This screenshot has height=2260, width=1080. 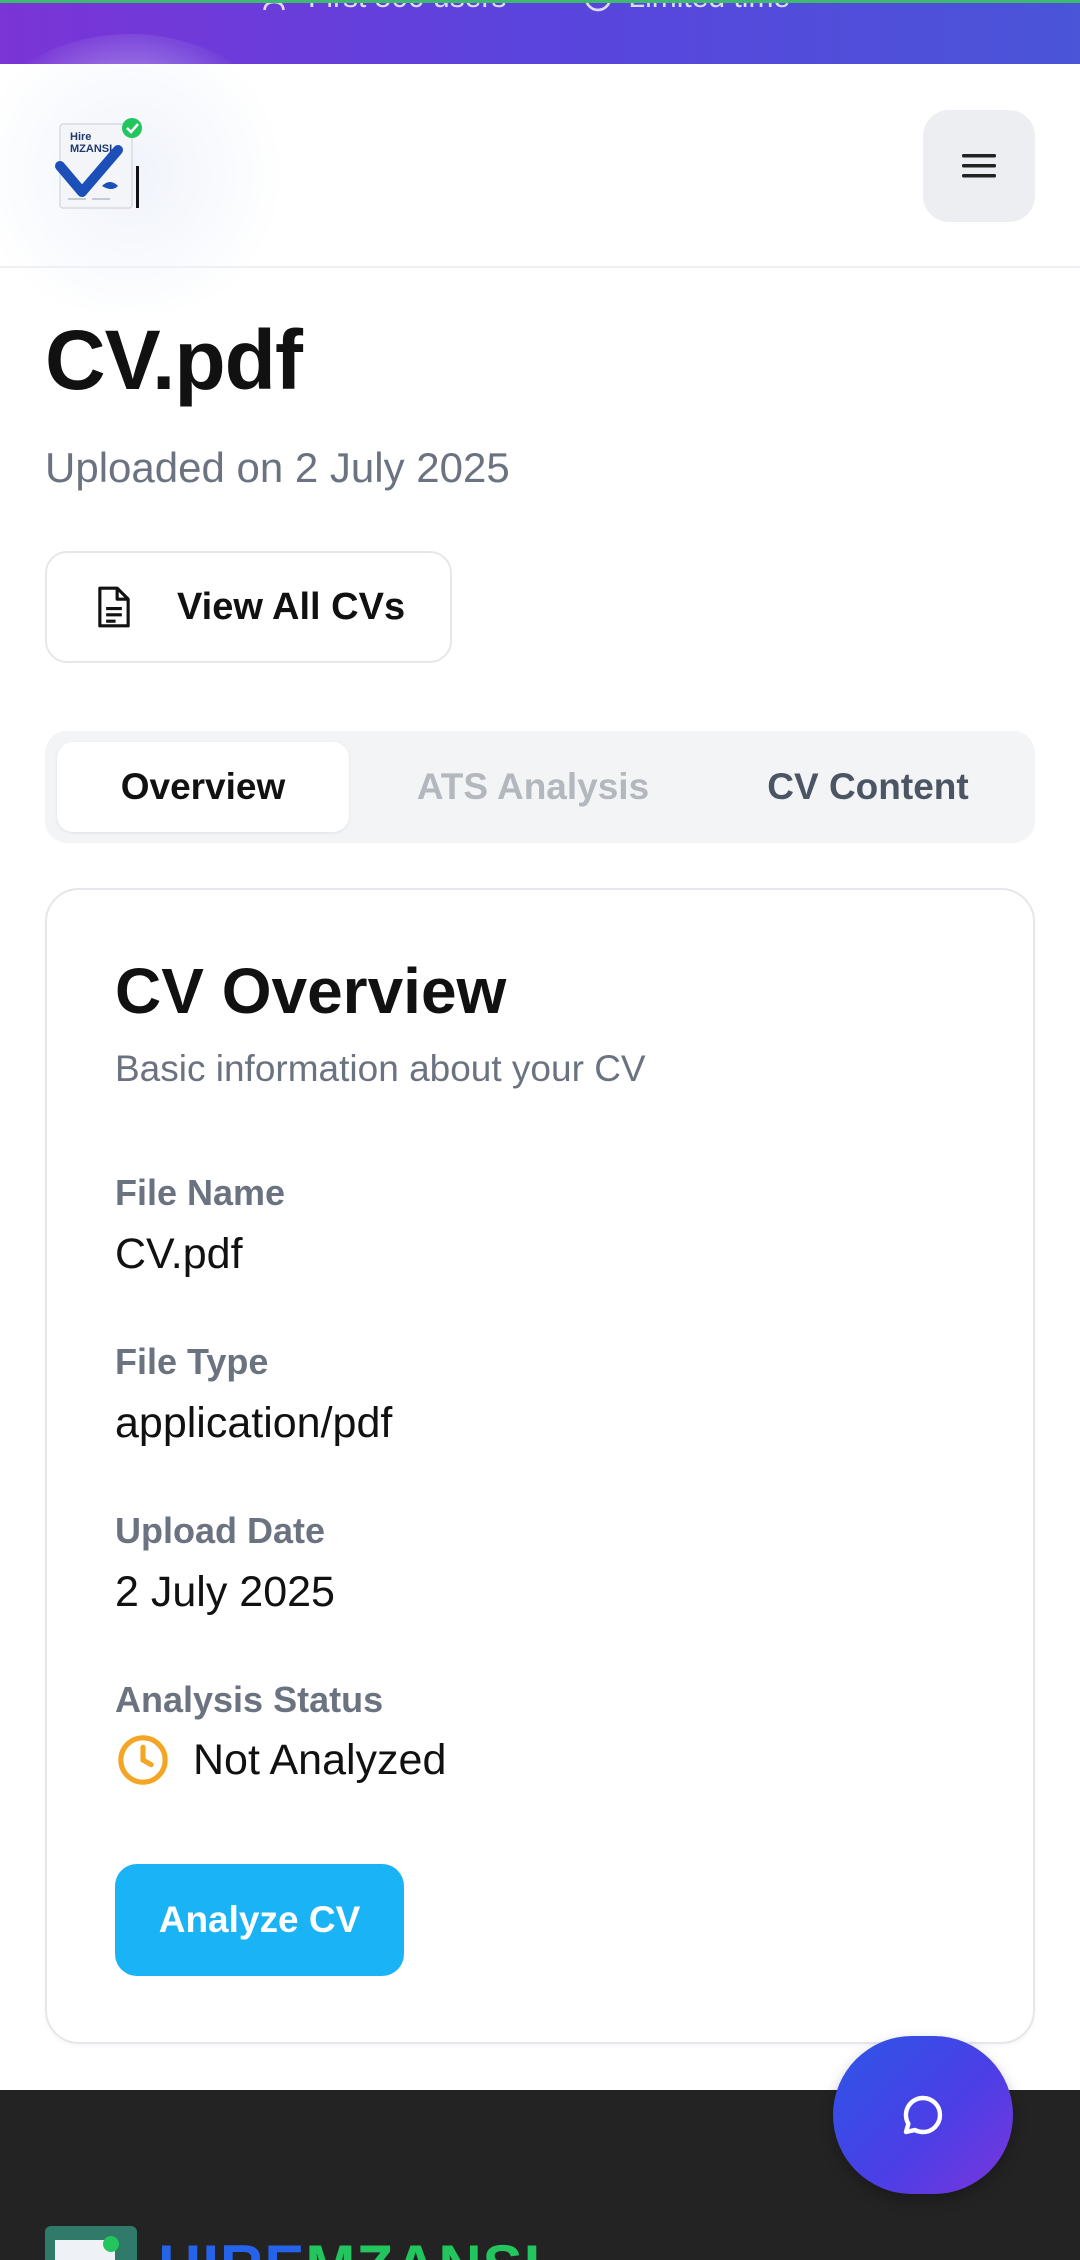 What do you see at coordinates (380, 1068) in the screenshot?
I see `card-description: Basic information about your CV` at bounding box center [380, 1068].